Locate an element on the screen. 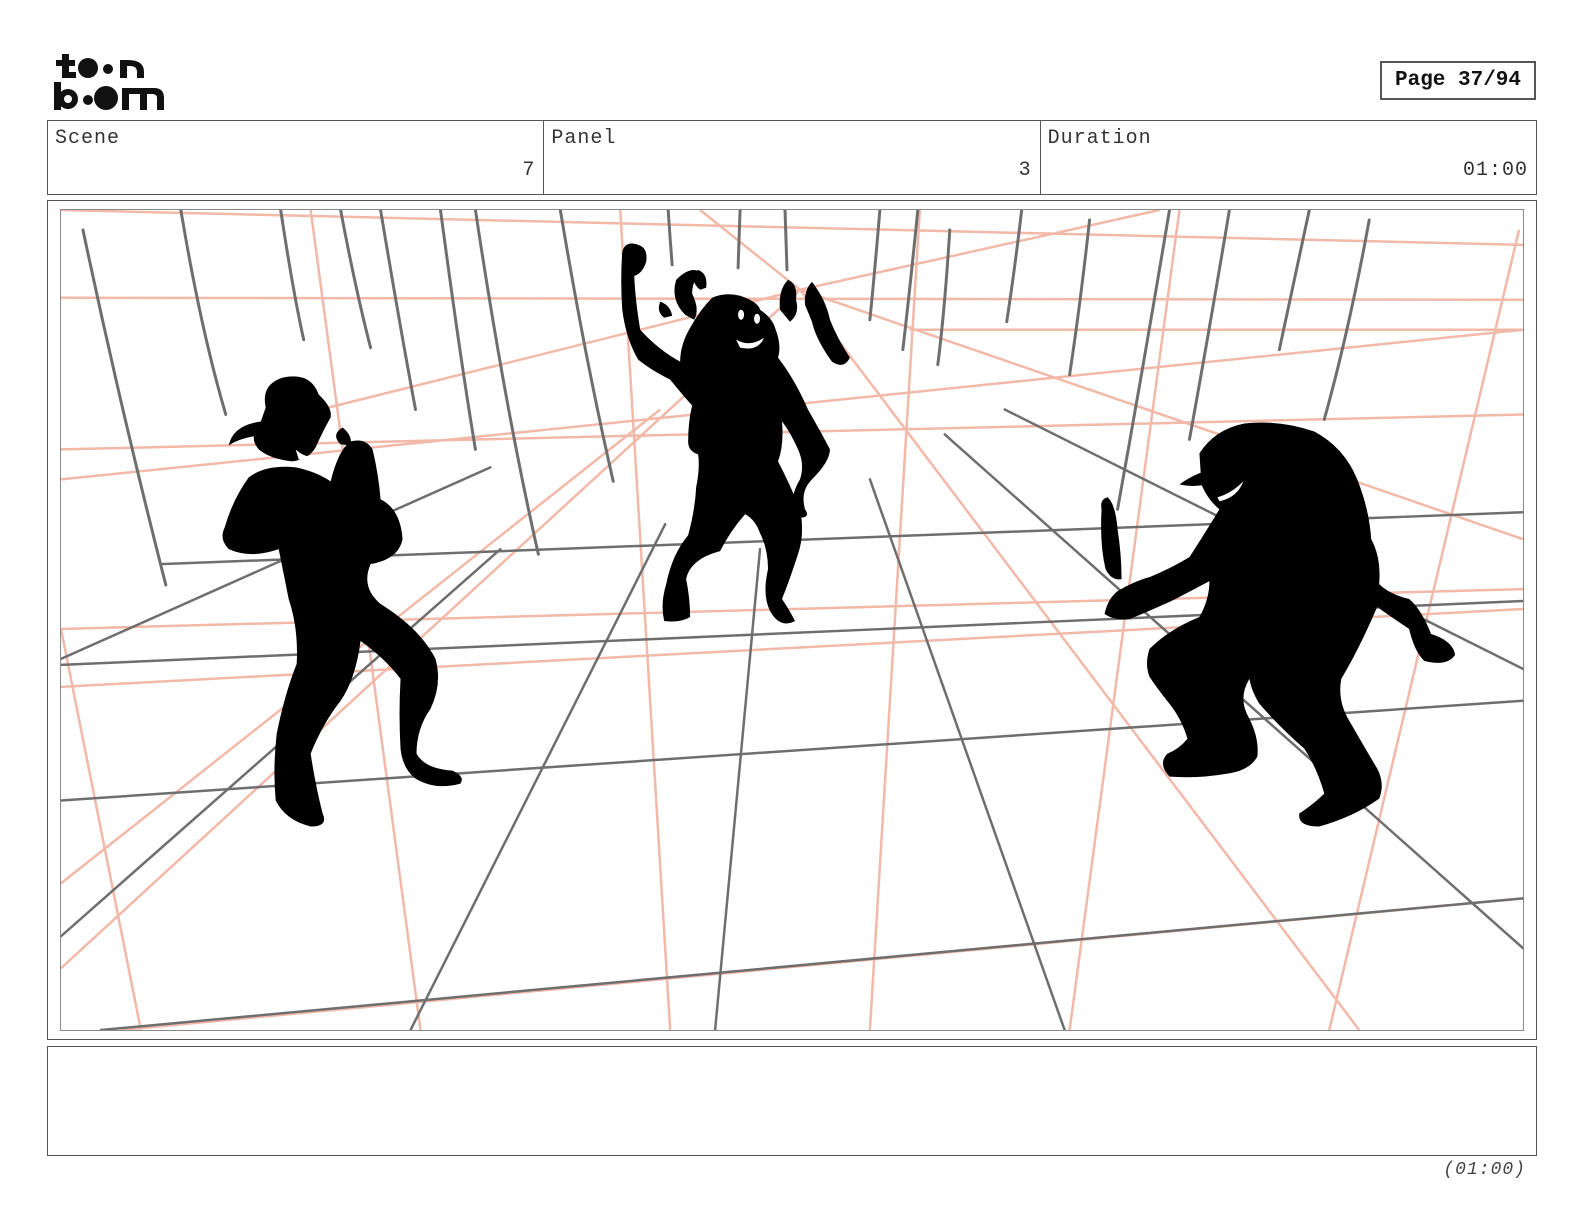 Image resolution: width=1584 pixels, height=1224 pixels. scene-value: 7 is located at coordinates (529, 170).